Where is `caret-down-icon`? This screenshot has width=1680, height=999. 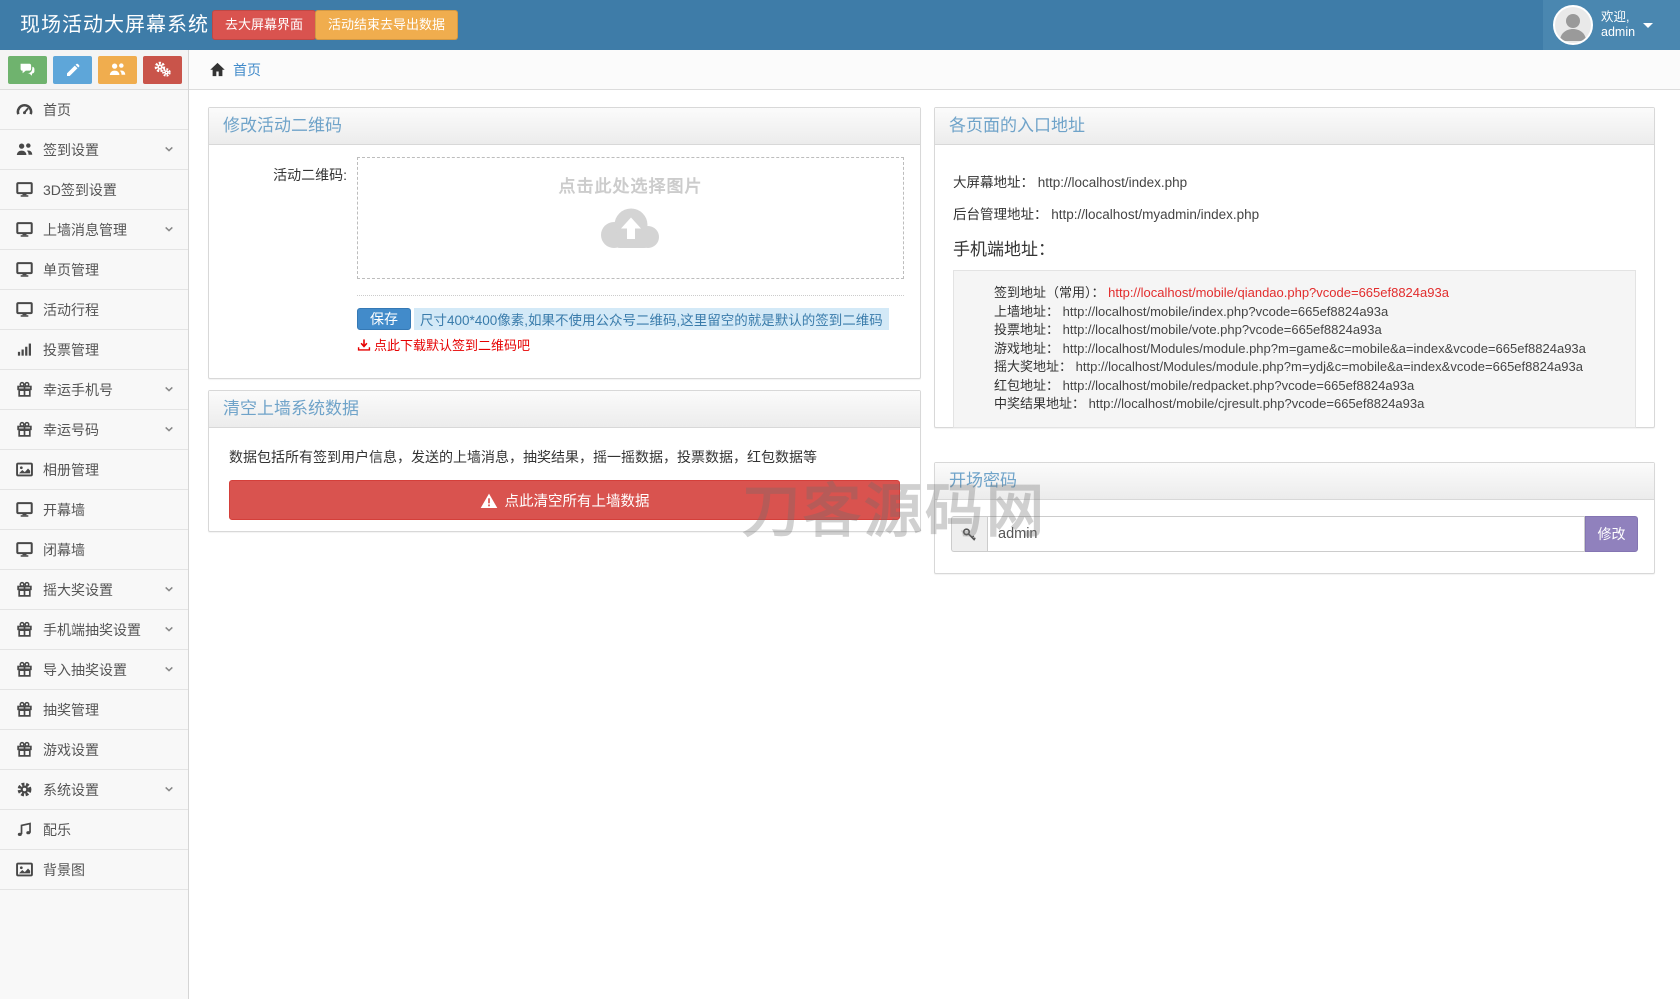
caret-down-icon is located at coordinates (1648, 25).